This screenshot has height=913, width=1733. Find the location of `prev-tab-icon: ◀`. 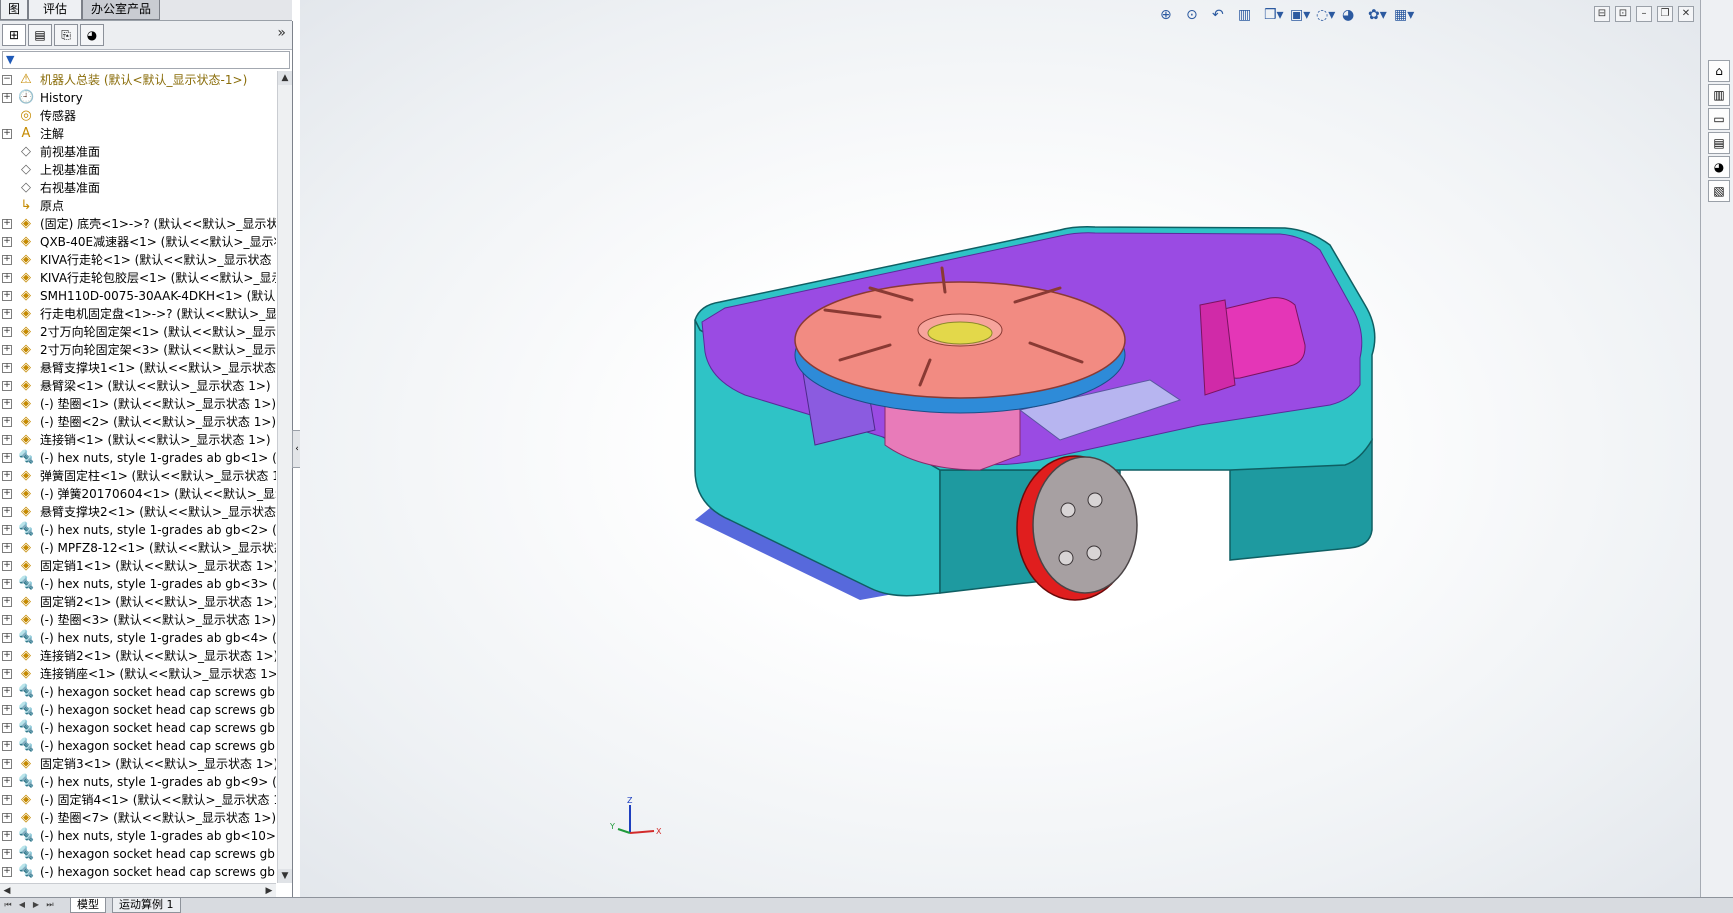

prev-tab-icon: ◀ is located at coordinates (22, 905).